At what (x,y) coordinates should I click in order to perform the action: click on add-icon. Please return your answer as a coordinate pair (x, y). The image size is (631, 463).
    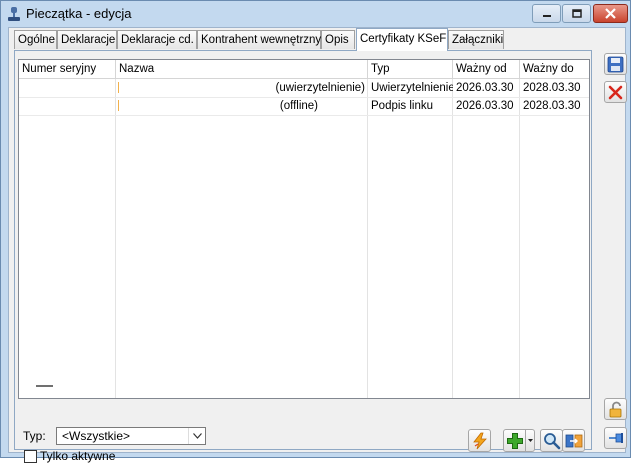
    Looking at the image, I should click on (514, 440).